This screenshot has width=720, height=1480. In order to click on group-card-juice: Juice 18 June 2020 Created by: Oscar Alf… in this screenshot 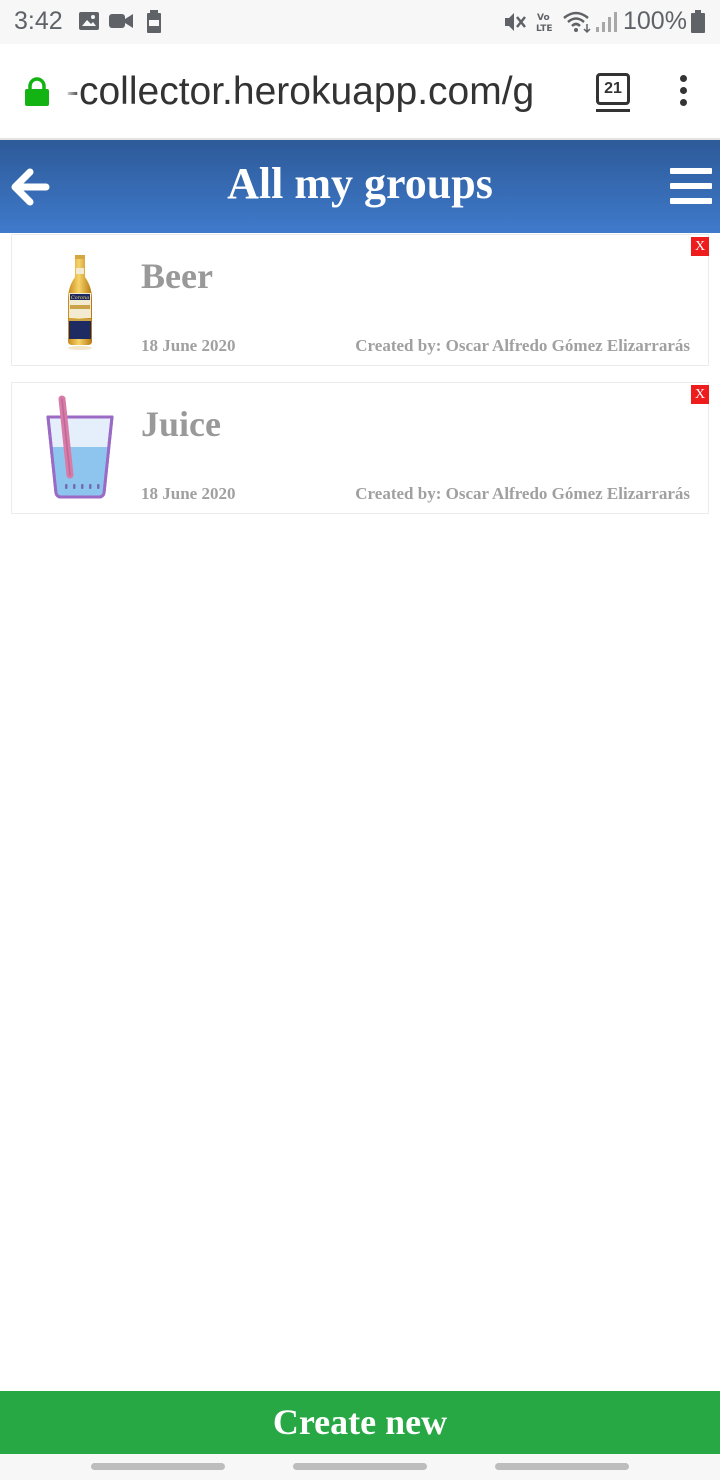, I will do `click(360, 448)`.